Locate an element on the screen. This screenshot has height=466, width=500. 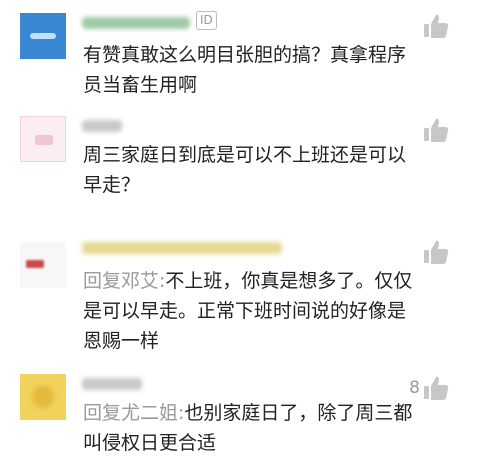
reply-label: 回复尤二姐: is located at coordinates (133, 413).